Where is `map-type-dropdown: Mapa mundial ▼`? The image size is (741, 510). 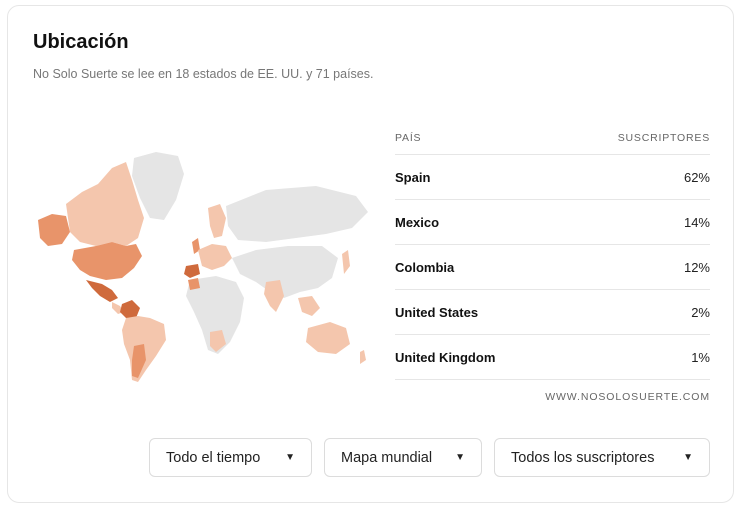
map-type-dropdown: Mapa mundial ▼ is located at coordinates (403, 457).